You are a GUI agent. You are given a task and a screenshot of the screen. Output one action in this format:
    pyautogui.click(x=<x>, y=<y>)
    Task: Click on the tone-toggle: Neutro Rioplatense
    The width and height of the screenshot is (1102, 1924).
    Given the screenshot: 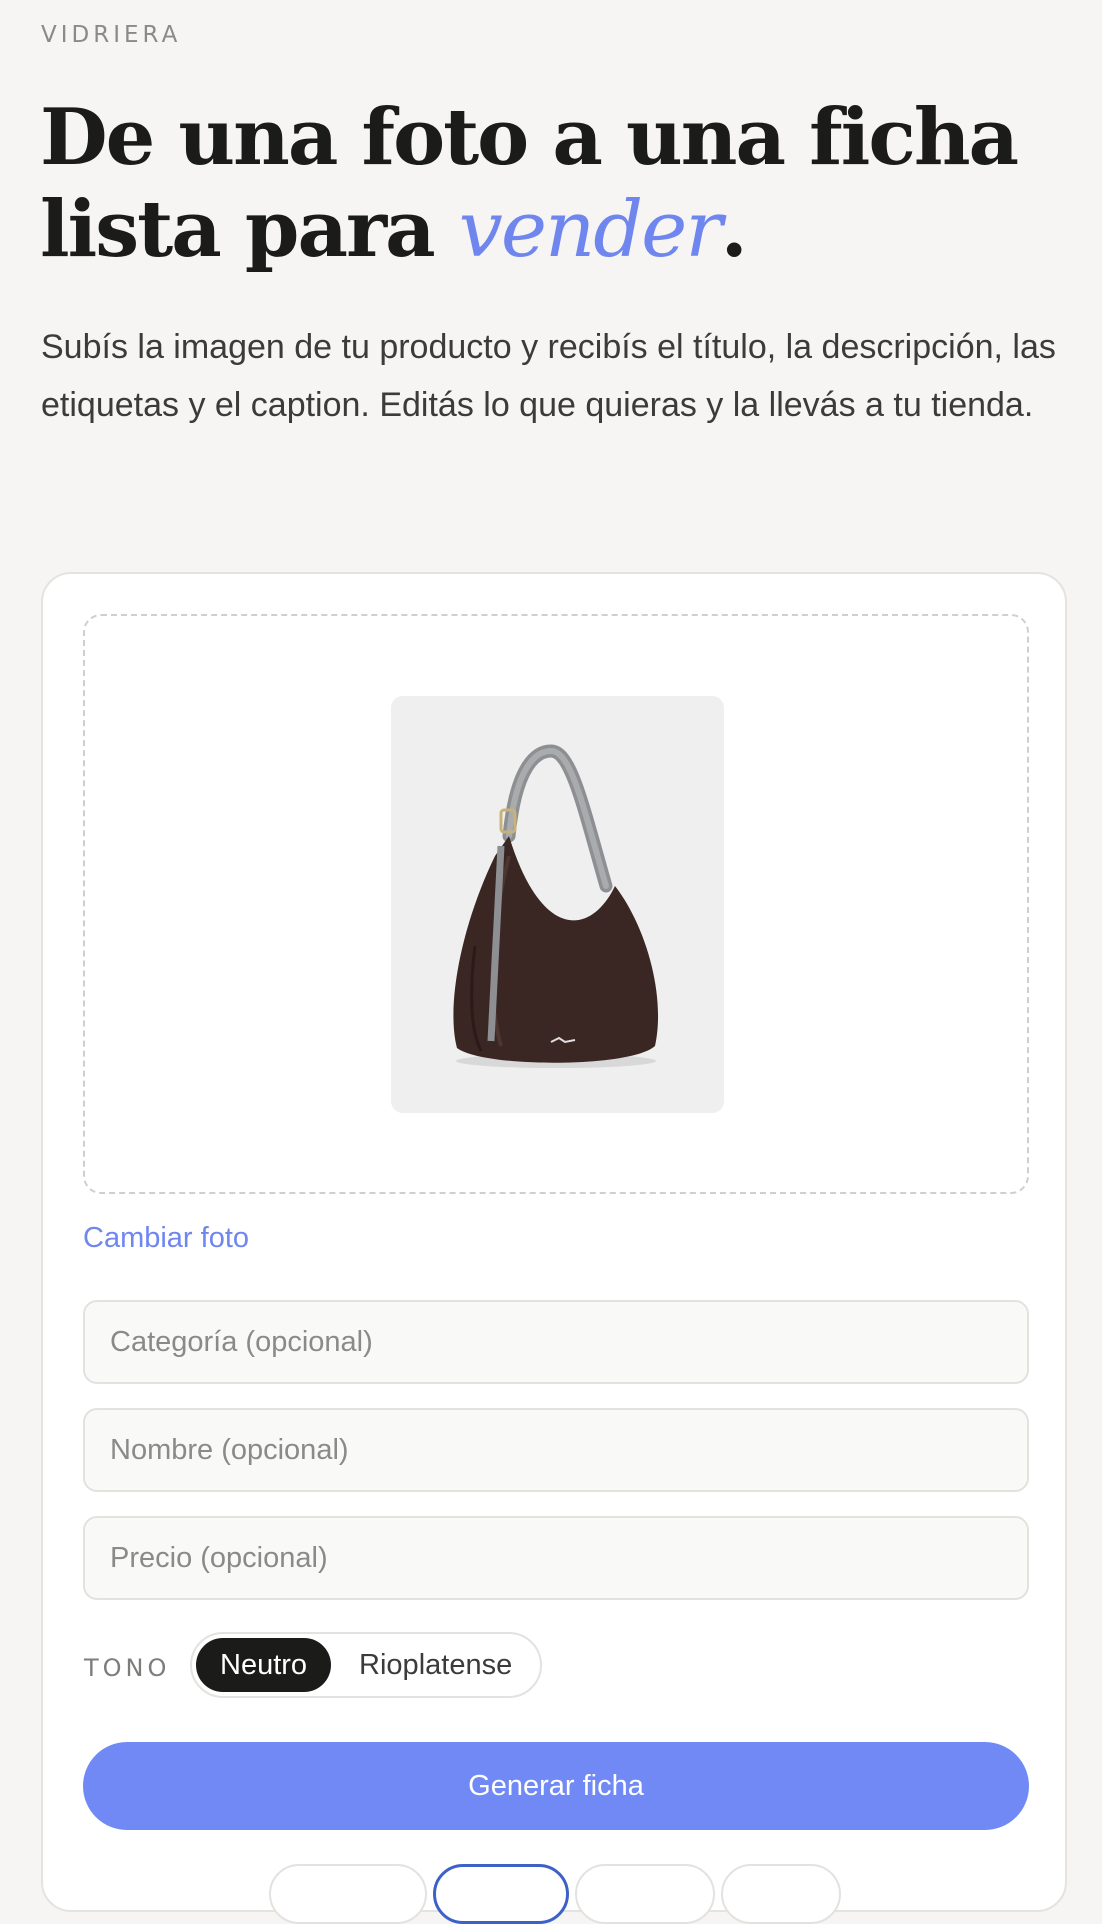 What is the action you would take?
    pyautogui.click(x=366, y=1665)
    